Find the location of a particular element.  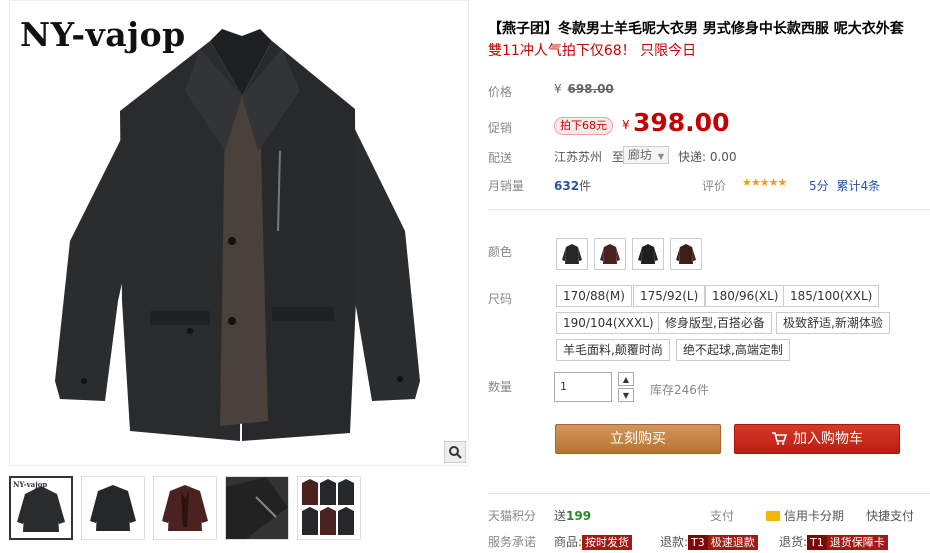

thumb-brown is located at coordinates (185, 508).